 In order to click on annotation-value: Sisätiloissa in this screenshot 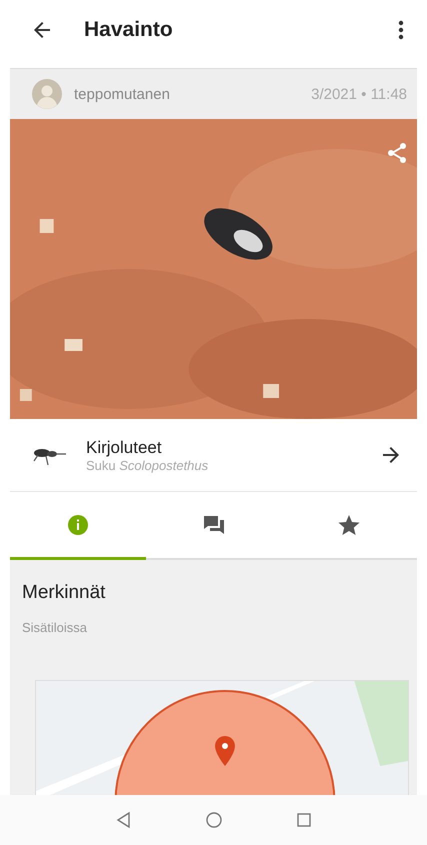, I will do `click(55, 627)`.